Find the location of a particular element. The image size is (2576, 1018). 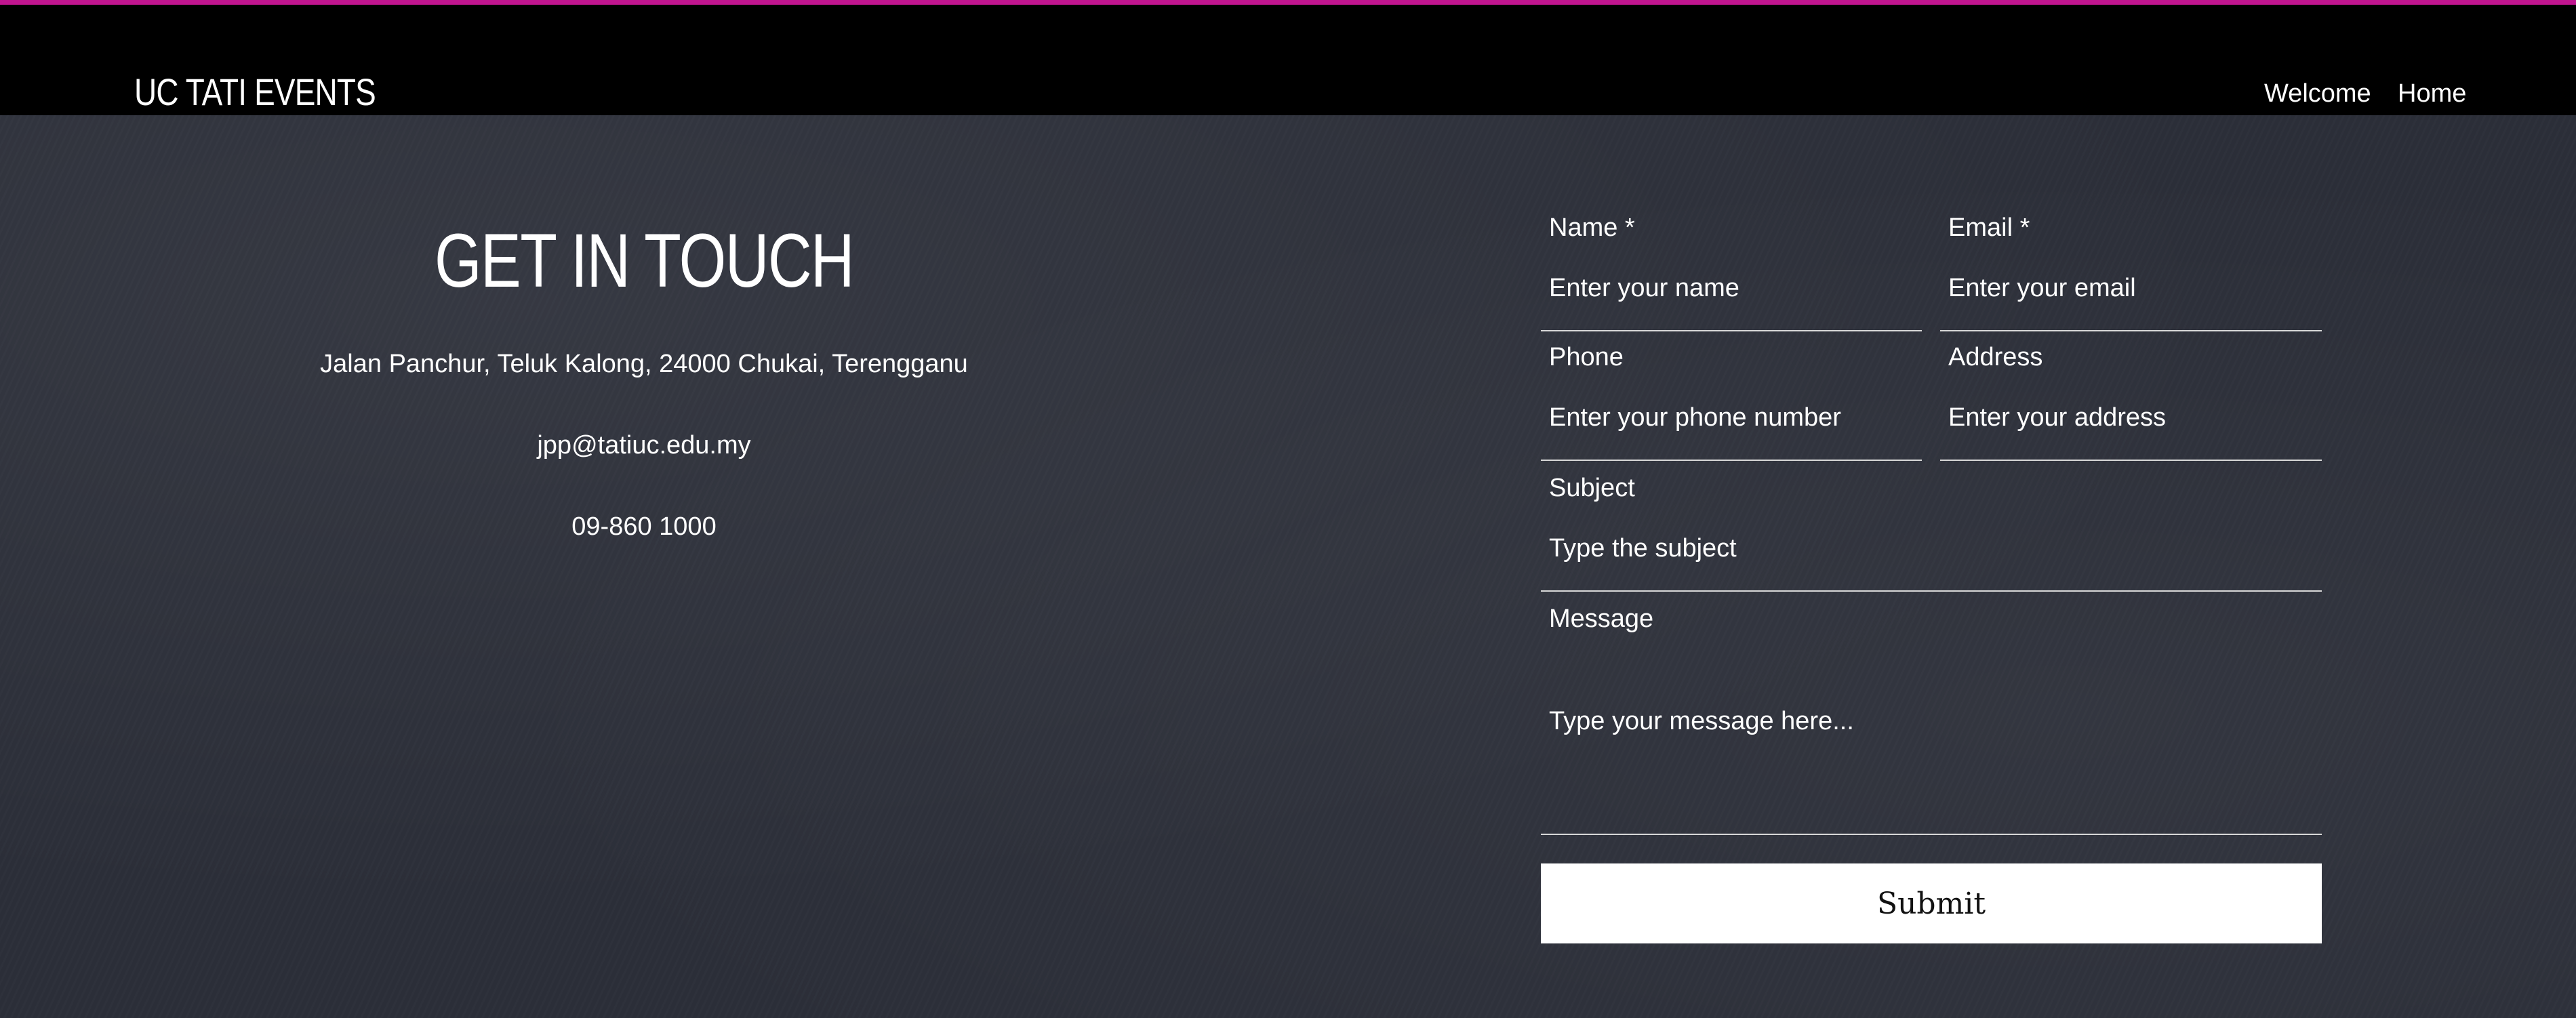

nav-link-welcome: Welcome is located at coordinates (2317, 93).